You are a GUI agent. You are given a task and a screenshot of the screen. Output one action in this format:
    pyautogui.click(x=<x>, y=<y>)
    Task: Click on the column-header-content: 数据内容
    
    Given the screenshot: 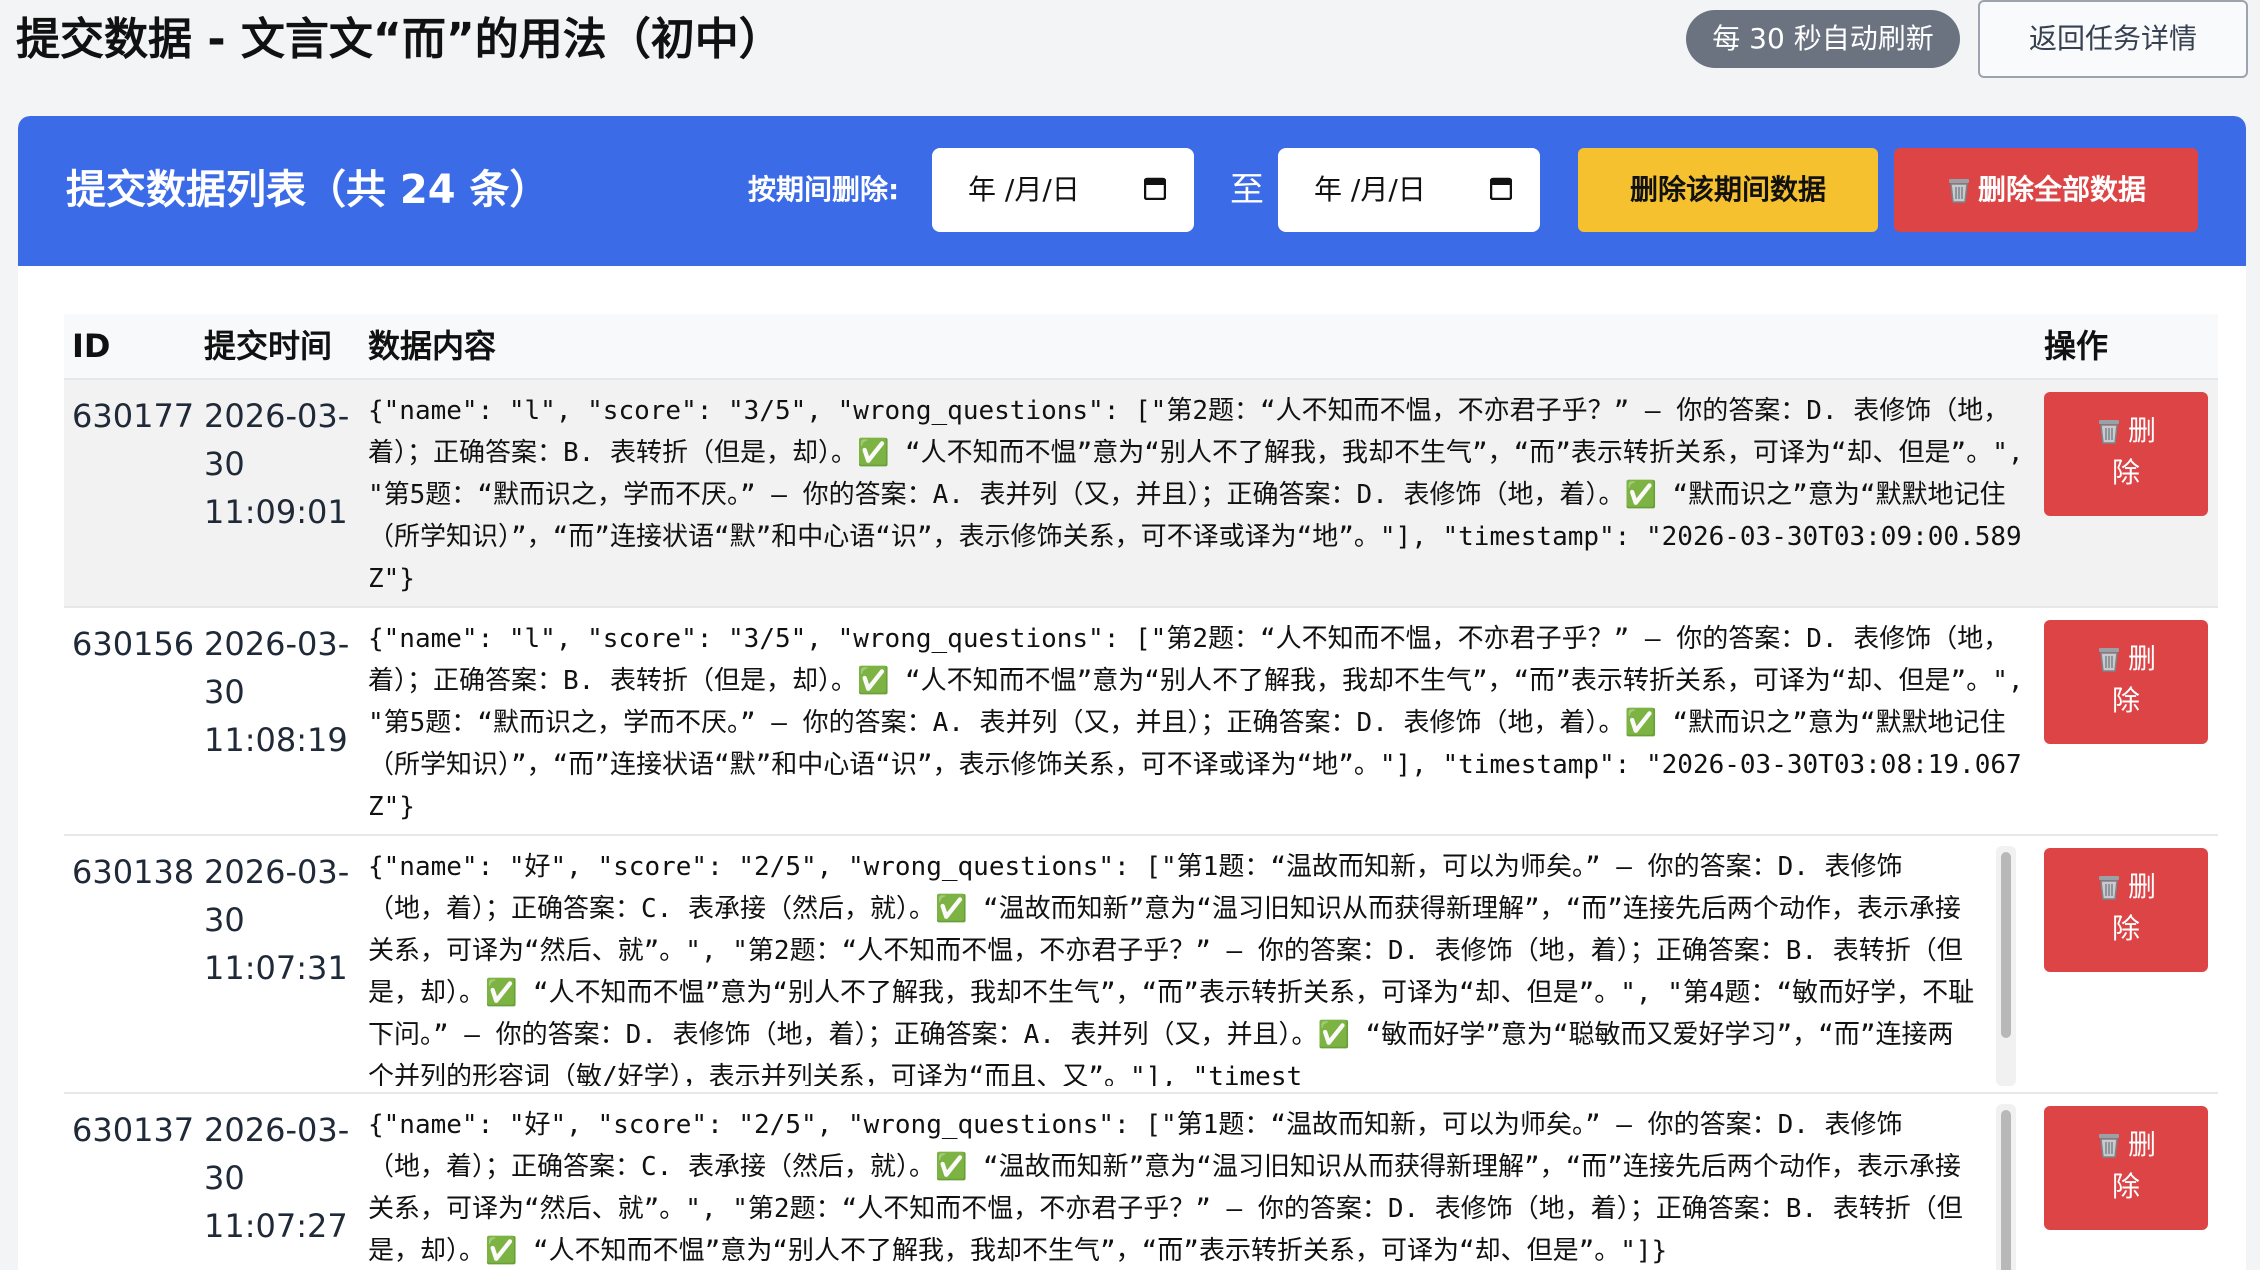 What is the action you would take?
    pyautogui.click(x=432, y=346)
    